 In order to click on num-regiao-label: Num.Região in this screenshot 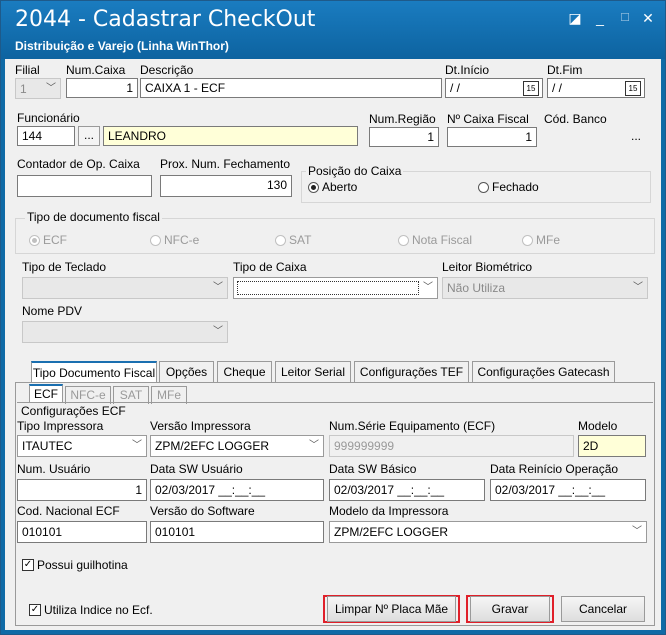, I will do `click(402, 119)`.